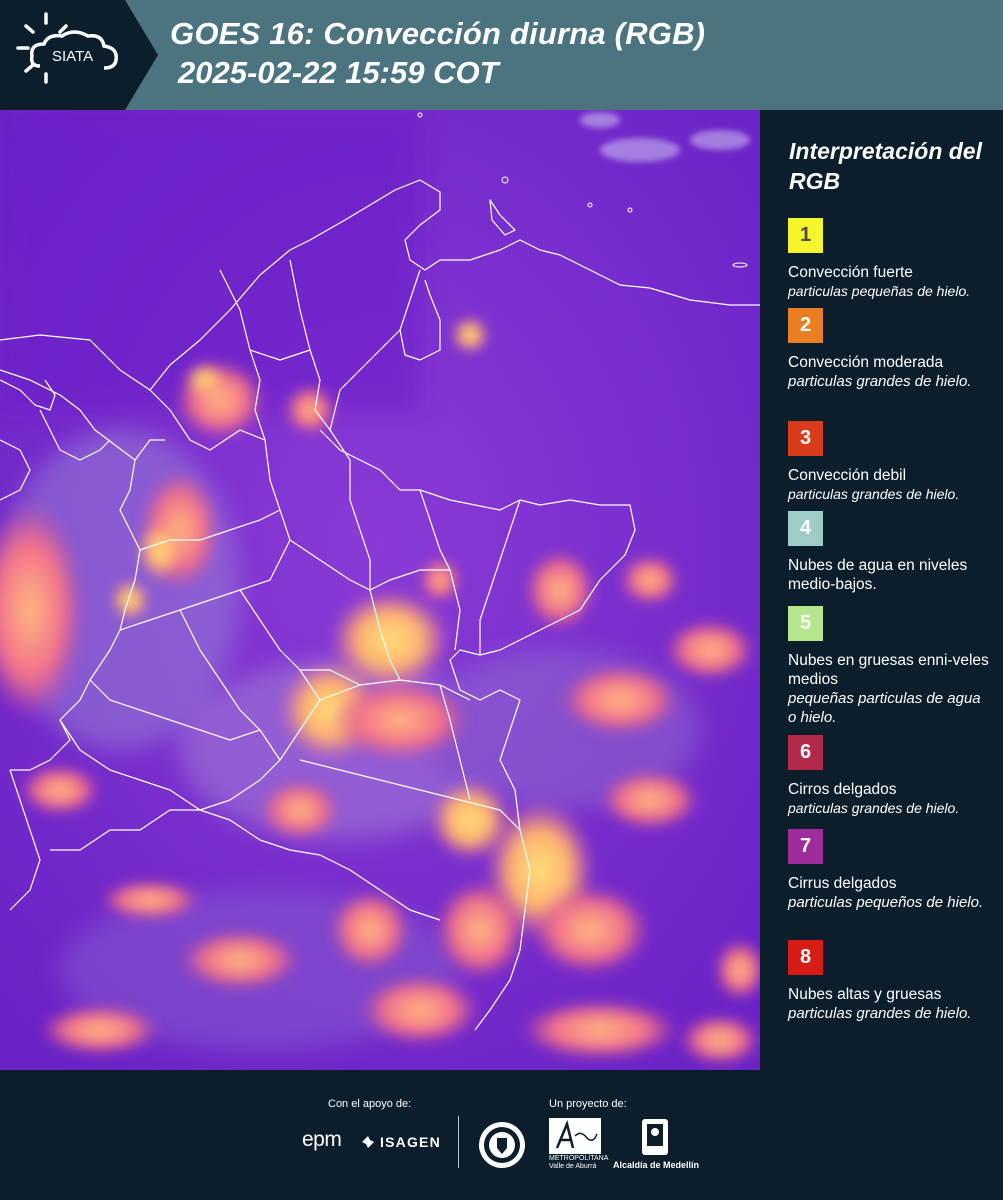  What do you see at coordinates (805, 528) in the screenshot?
I see `legend-swatch-4: 4` at bounding box center [805, 528].